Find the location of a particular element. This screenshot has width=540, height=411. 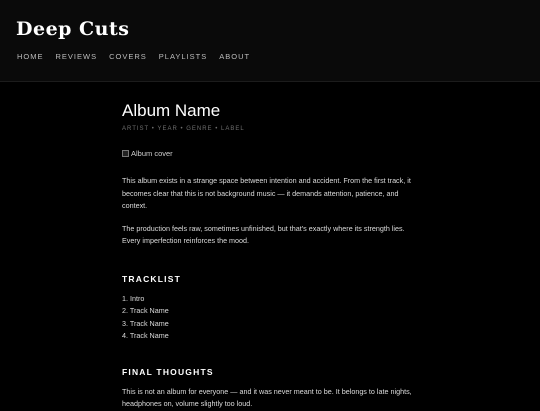

final-thoughts-heading: FINAL THOUGHTS is located at coordinates (168, 371).